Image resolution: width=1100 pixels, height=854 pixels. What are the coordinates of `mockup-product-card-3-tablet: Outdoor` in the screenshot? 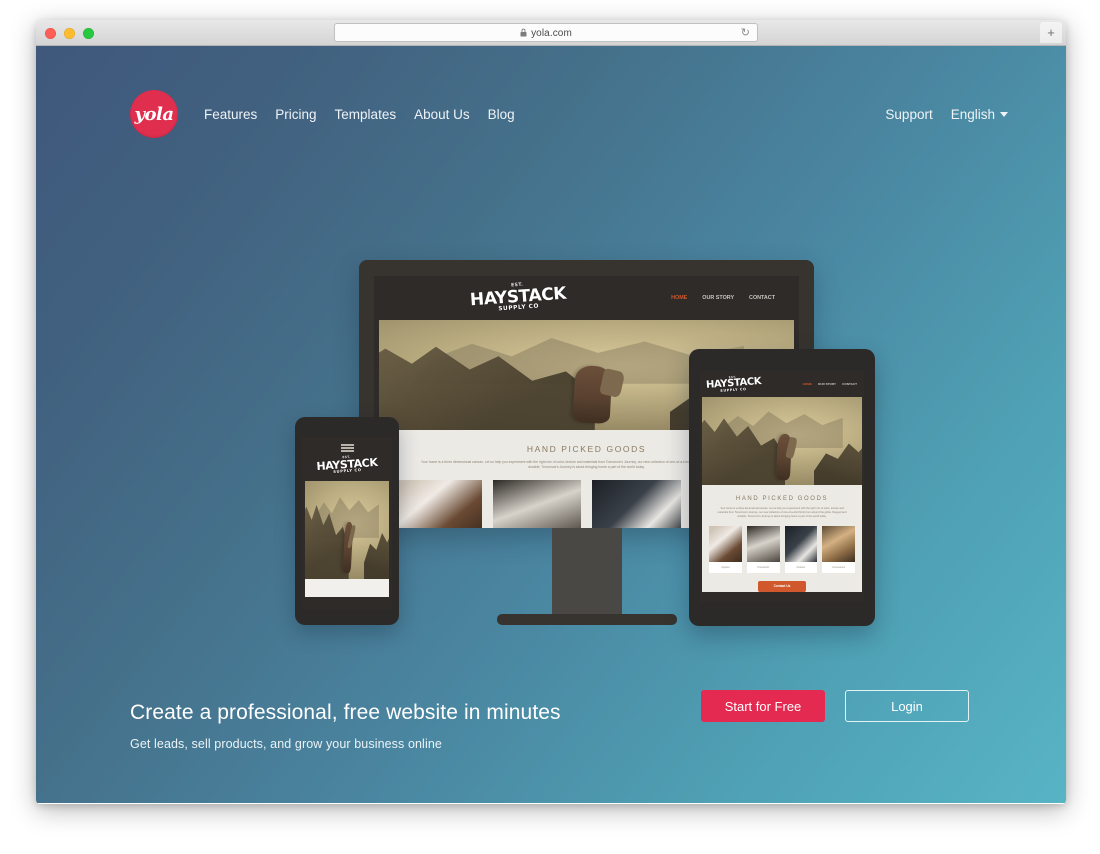 It's located at (801, 549).